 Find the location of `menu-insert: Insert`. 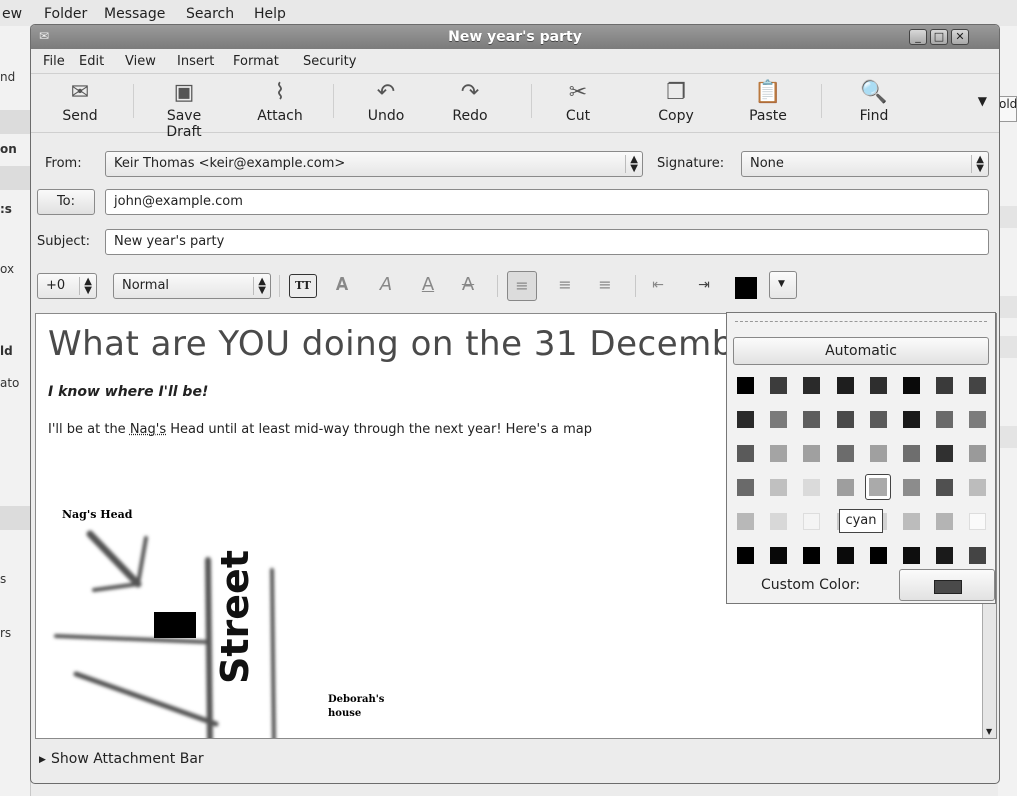

menu-insert: Insert is located at coordinates (195, 61).